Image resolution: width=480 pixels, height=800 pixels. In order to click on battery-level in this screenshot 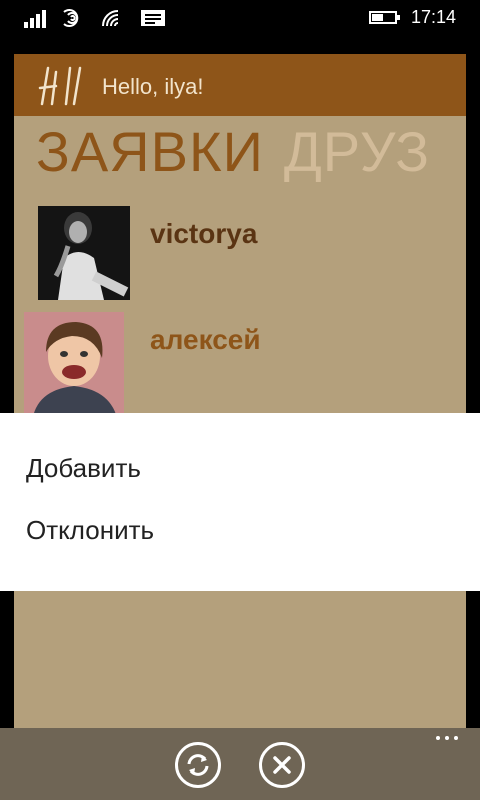, I will do `click(377, 17)`.